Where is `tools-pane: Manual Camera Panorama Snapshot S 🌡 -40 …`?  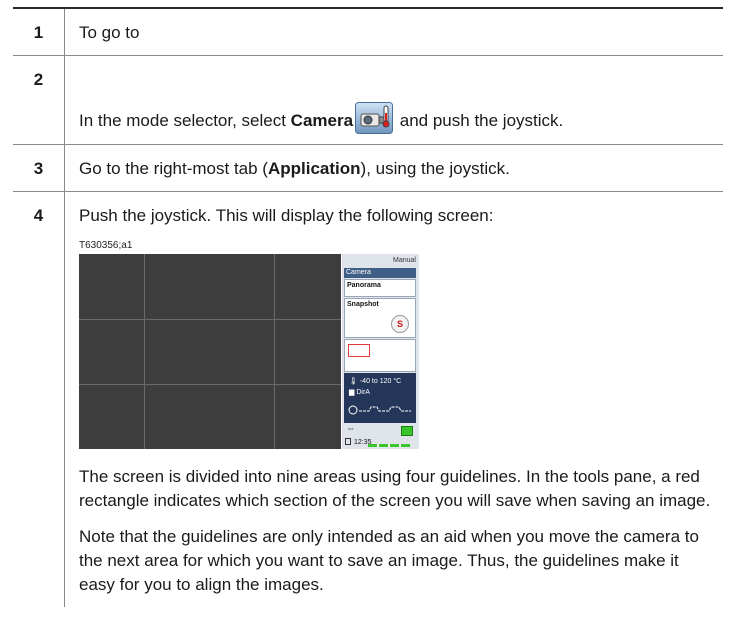 tools-pane: Manual Camera Panorama Snapshot S 🌡 -40 … is located at coordinates (380, 351).